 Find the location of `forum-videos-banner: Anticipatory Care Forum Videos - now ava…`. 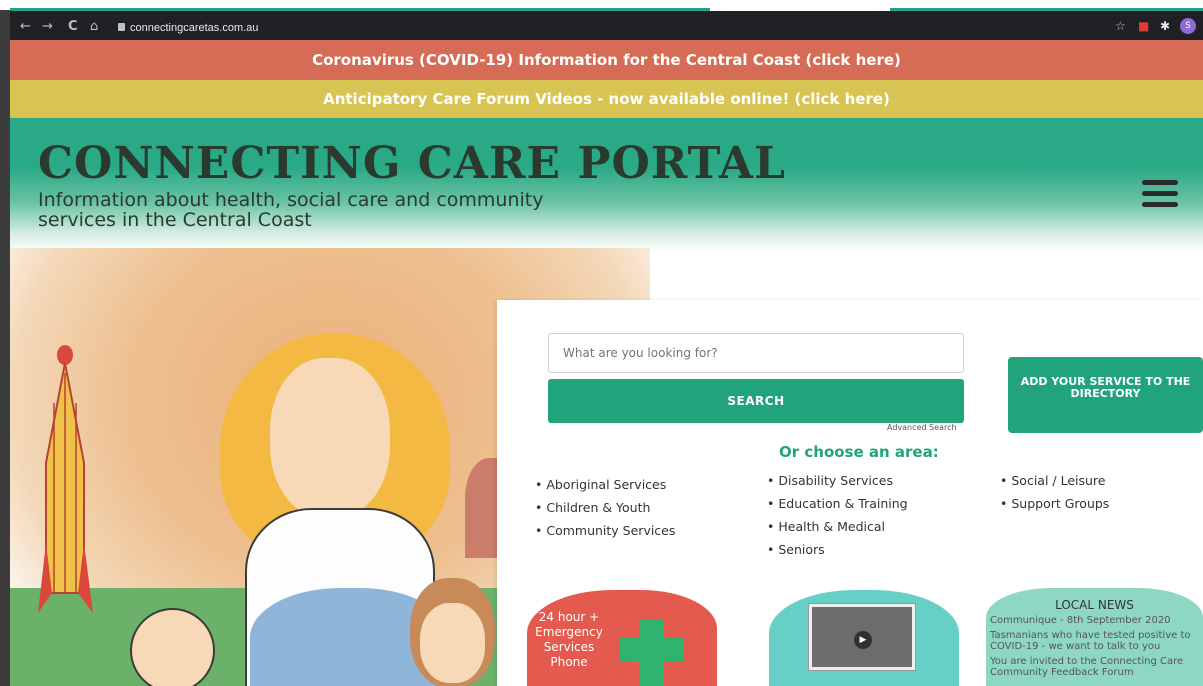

forum-videos-banner: Anticipatory Care Forum Videos - now ava… is located at coordinates (606, 99).